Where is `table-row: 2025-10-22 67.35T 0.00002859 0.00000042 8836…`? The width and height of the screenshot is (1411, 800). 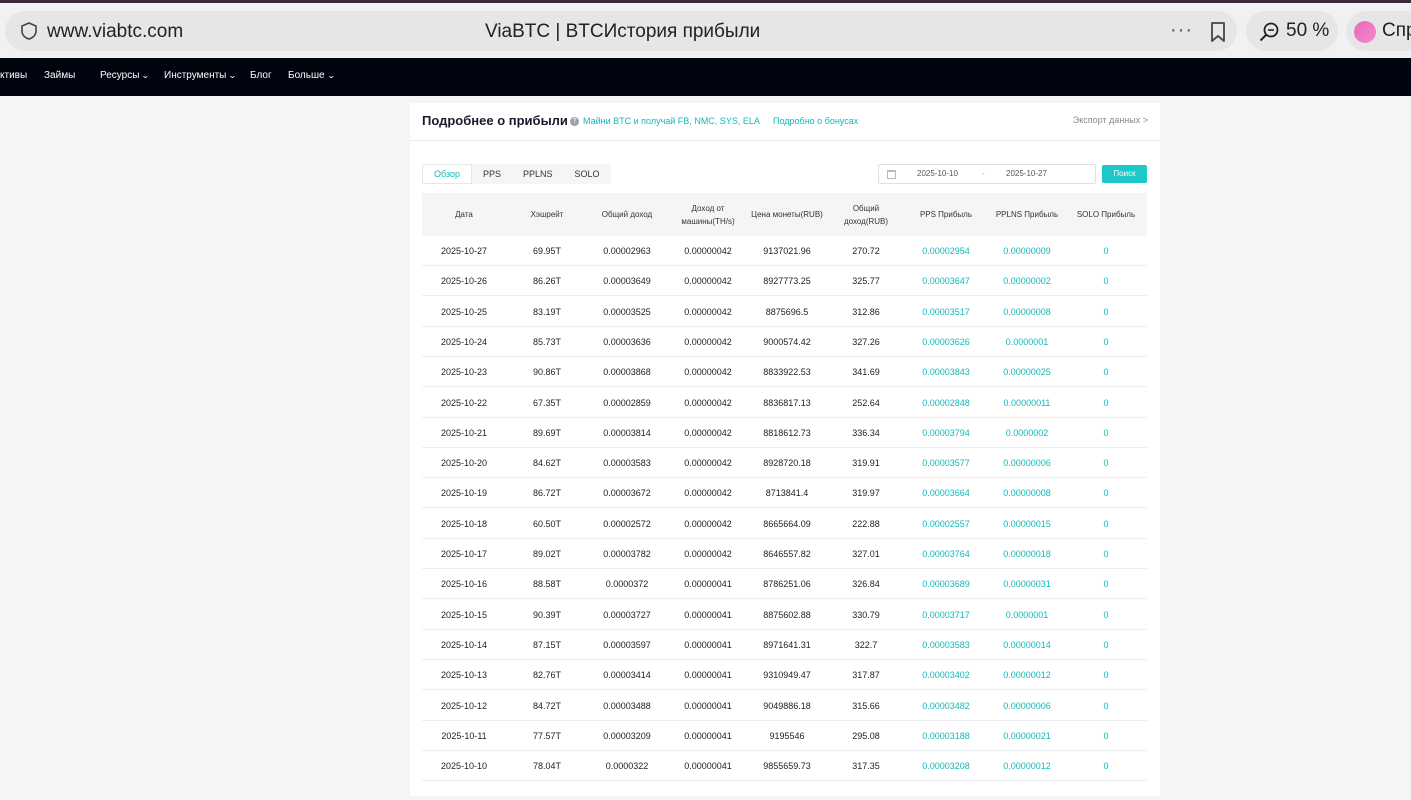 table-row: 2025-10-22 67.35T 0.00002859 0.00000042 8836… is located at coordinates (784, 403).